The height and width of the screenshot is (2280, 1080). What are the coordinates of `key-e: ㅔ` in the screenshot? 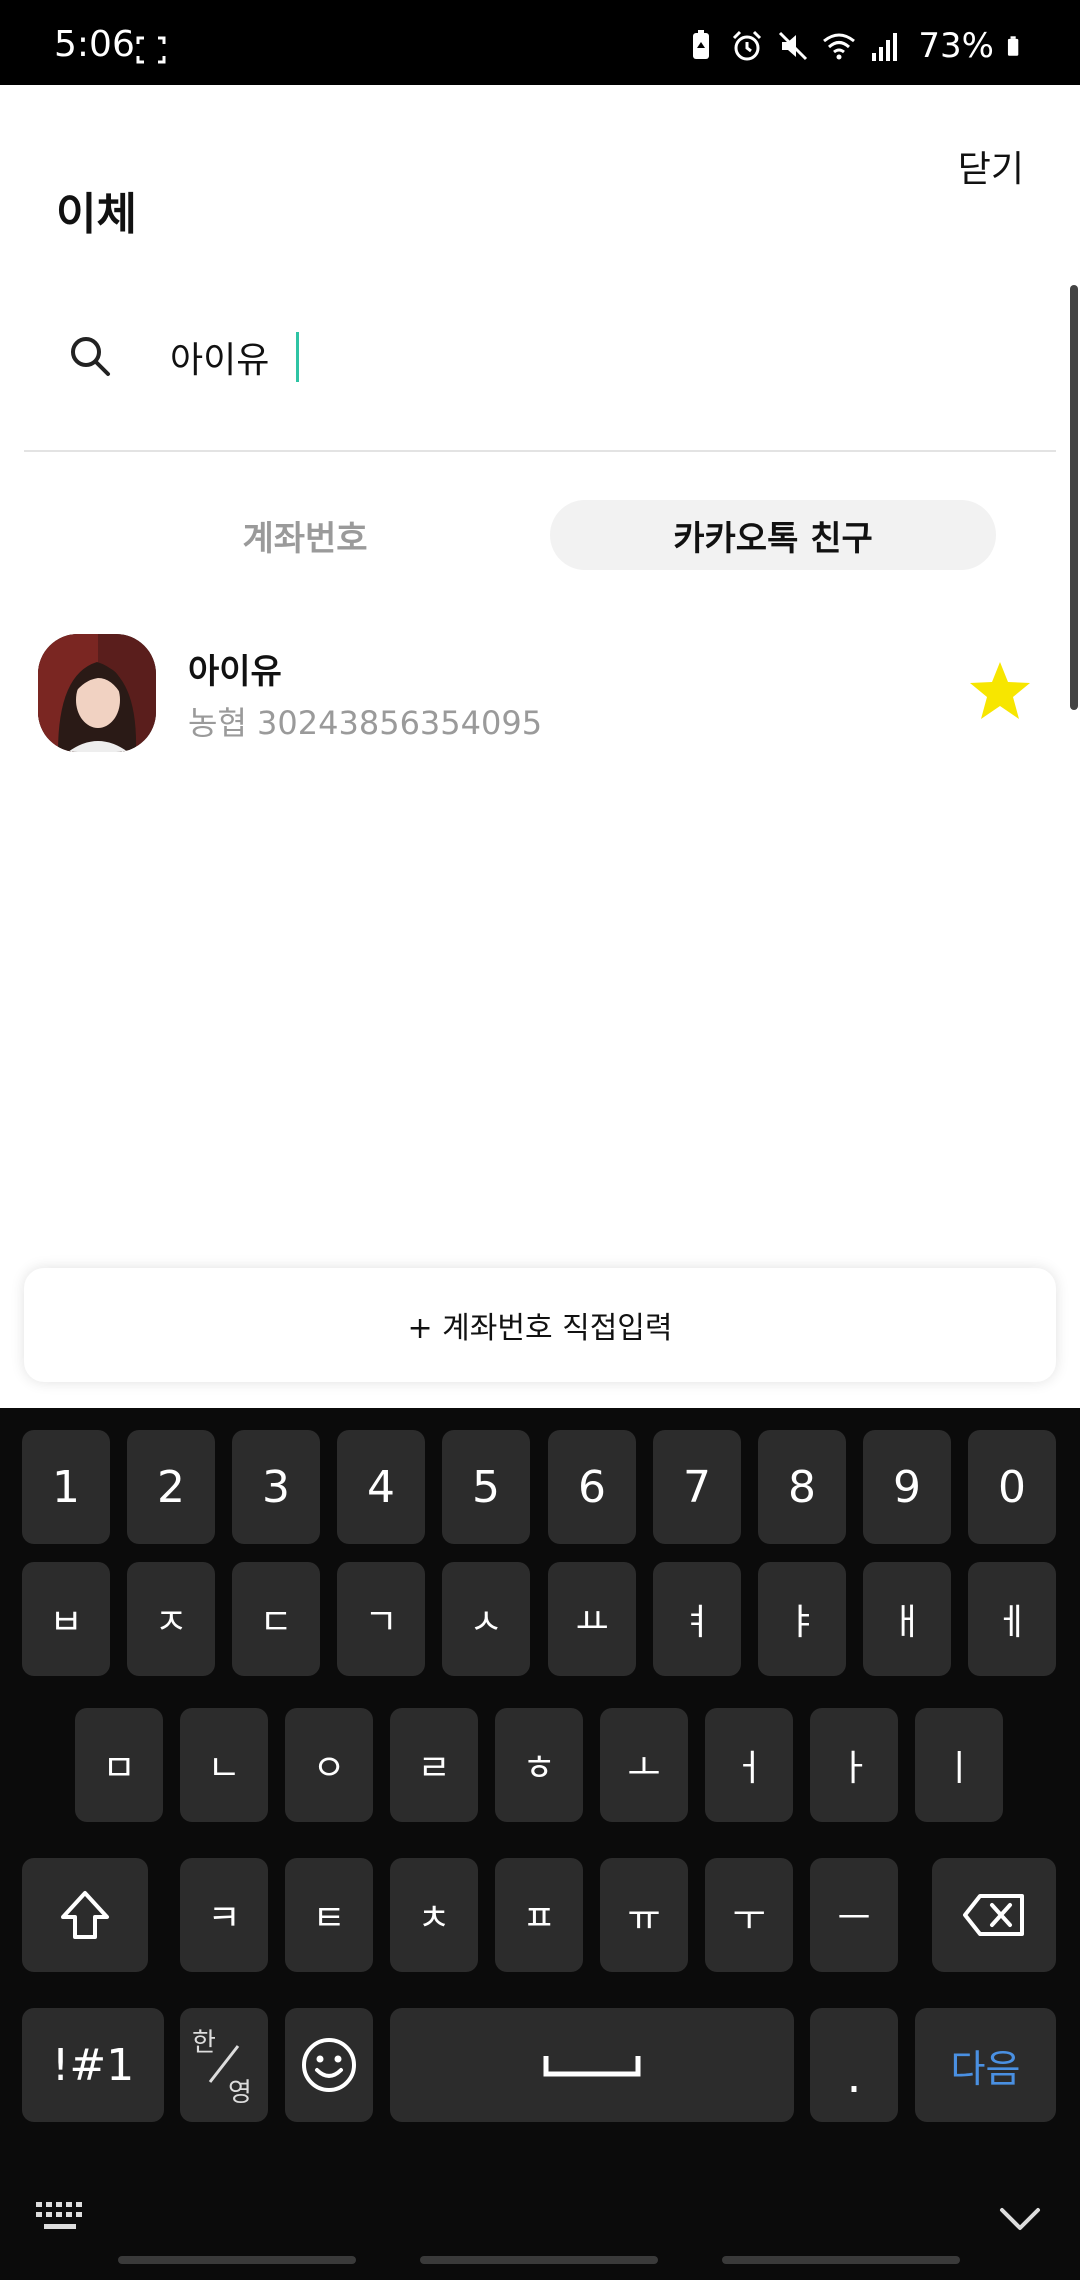 It's located at (1012, 1619).